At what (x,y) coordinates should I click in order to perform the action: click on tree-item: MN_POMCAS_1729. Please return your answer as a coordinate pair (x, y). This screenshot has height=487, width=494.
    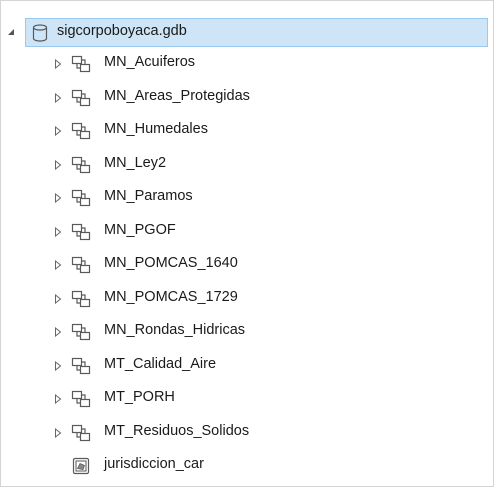
    Looking at the image, I should click on (247, 299).